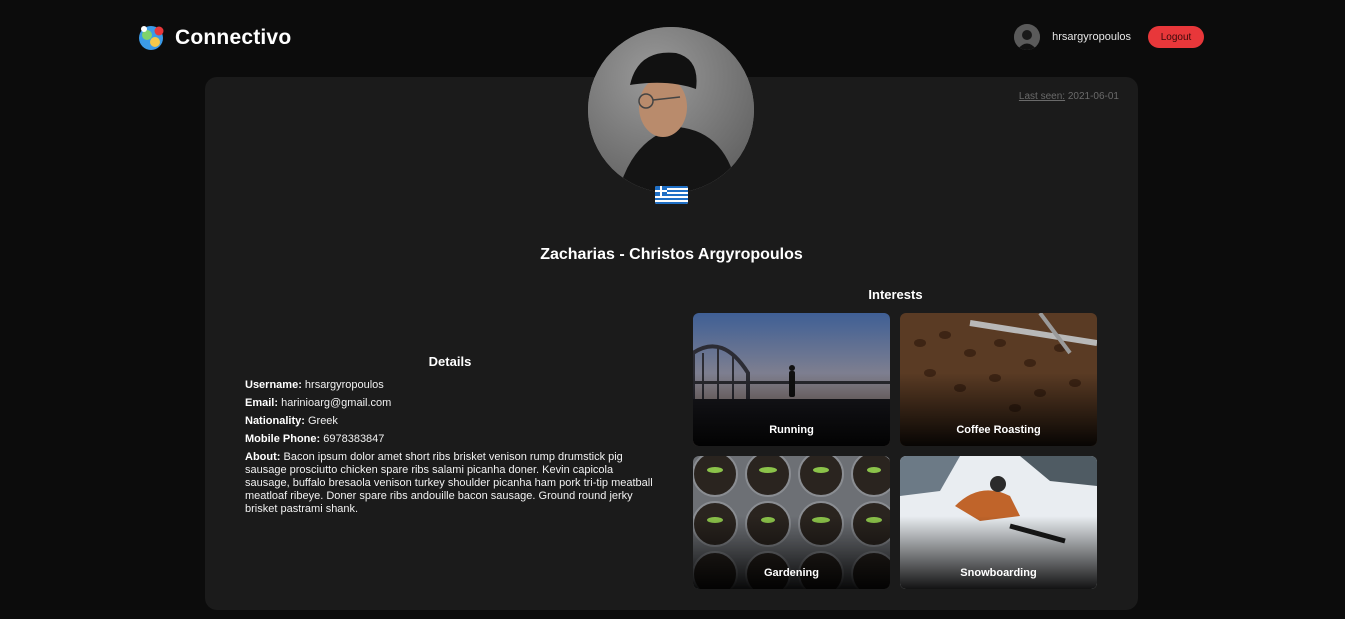  What do you see at coordinates (275, 421) in the screenshot?
I see `nationality-label: Nationality:` at bounding box center [275, 421].